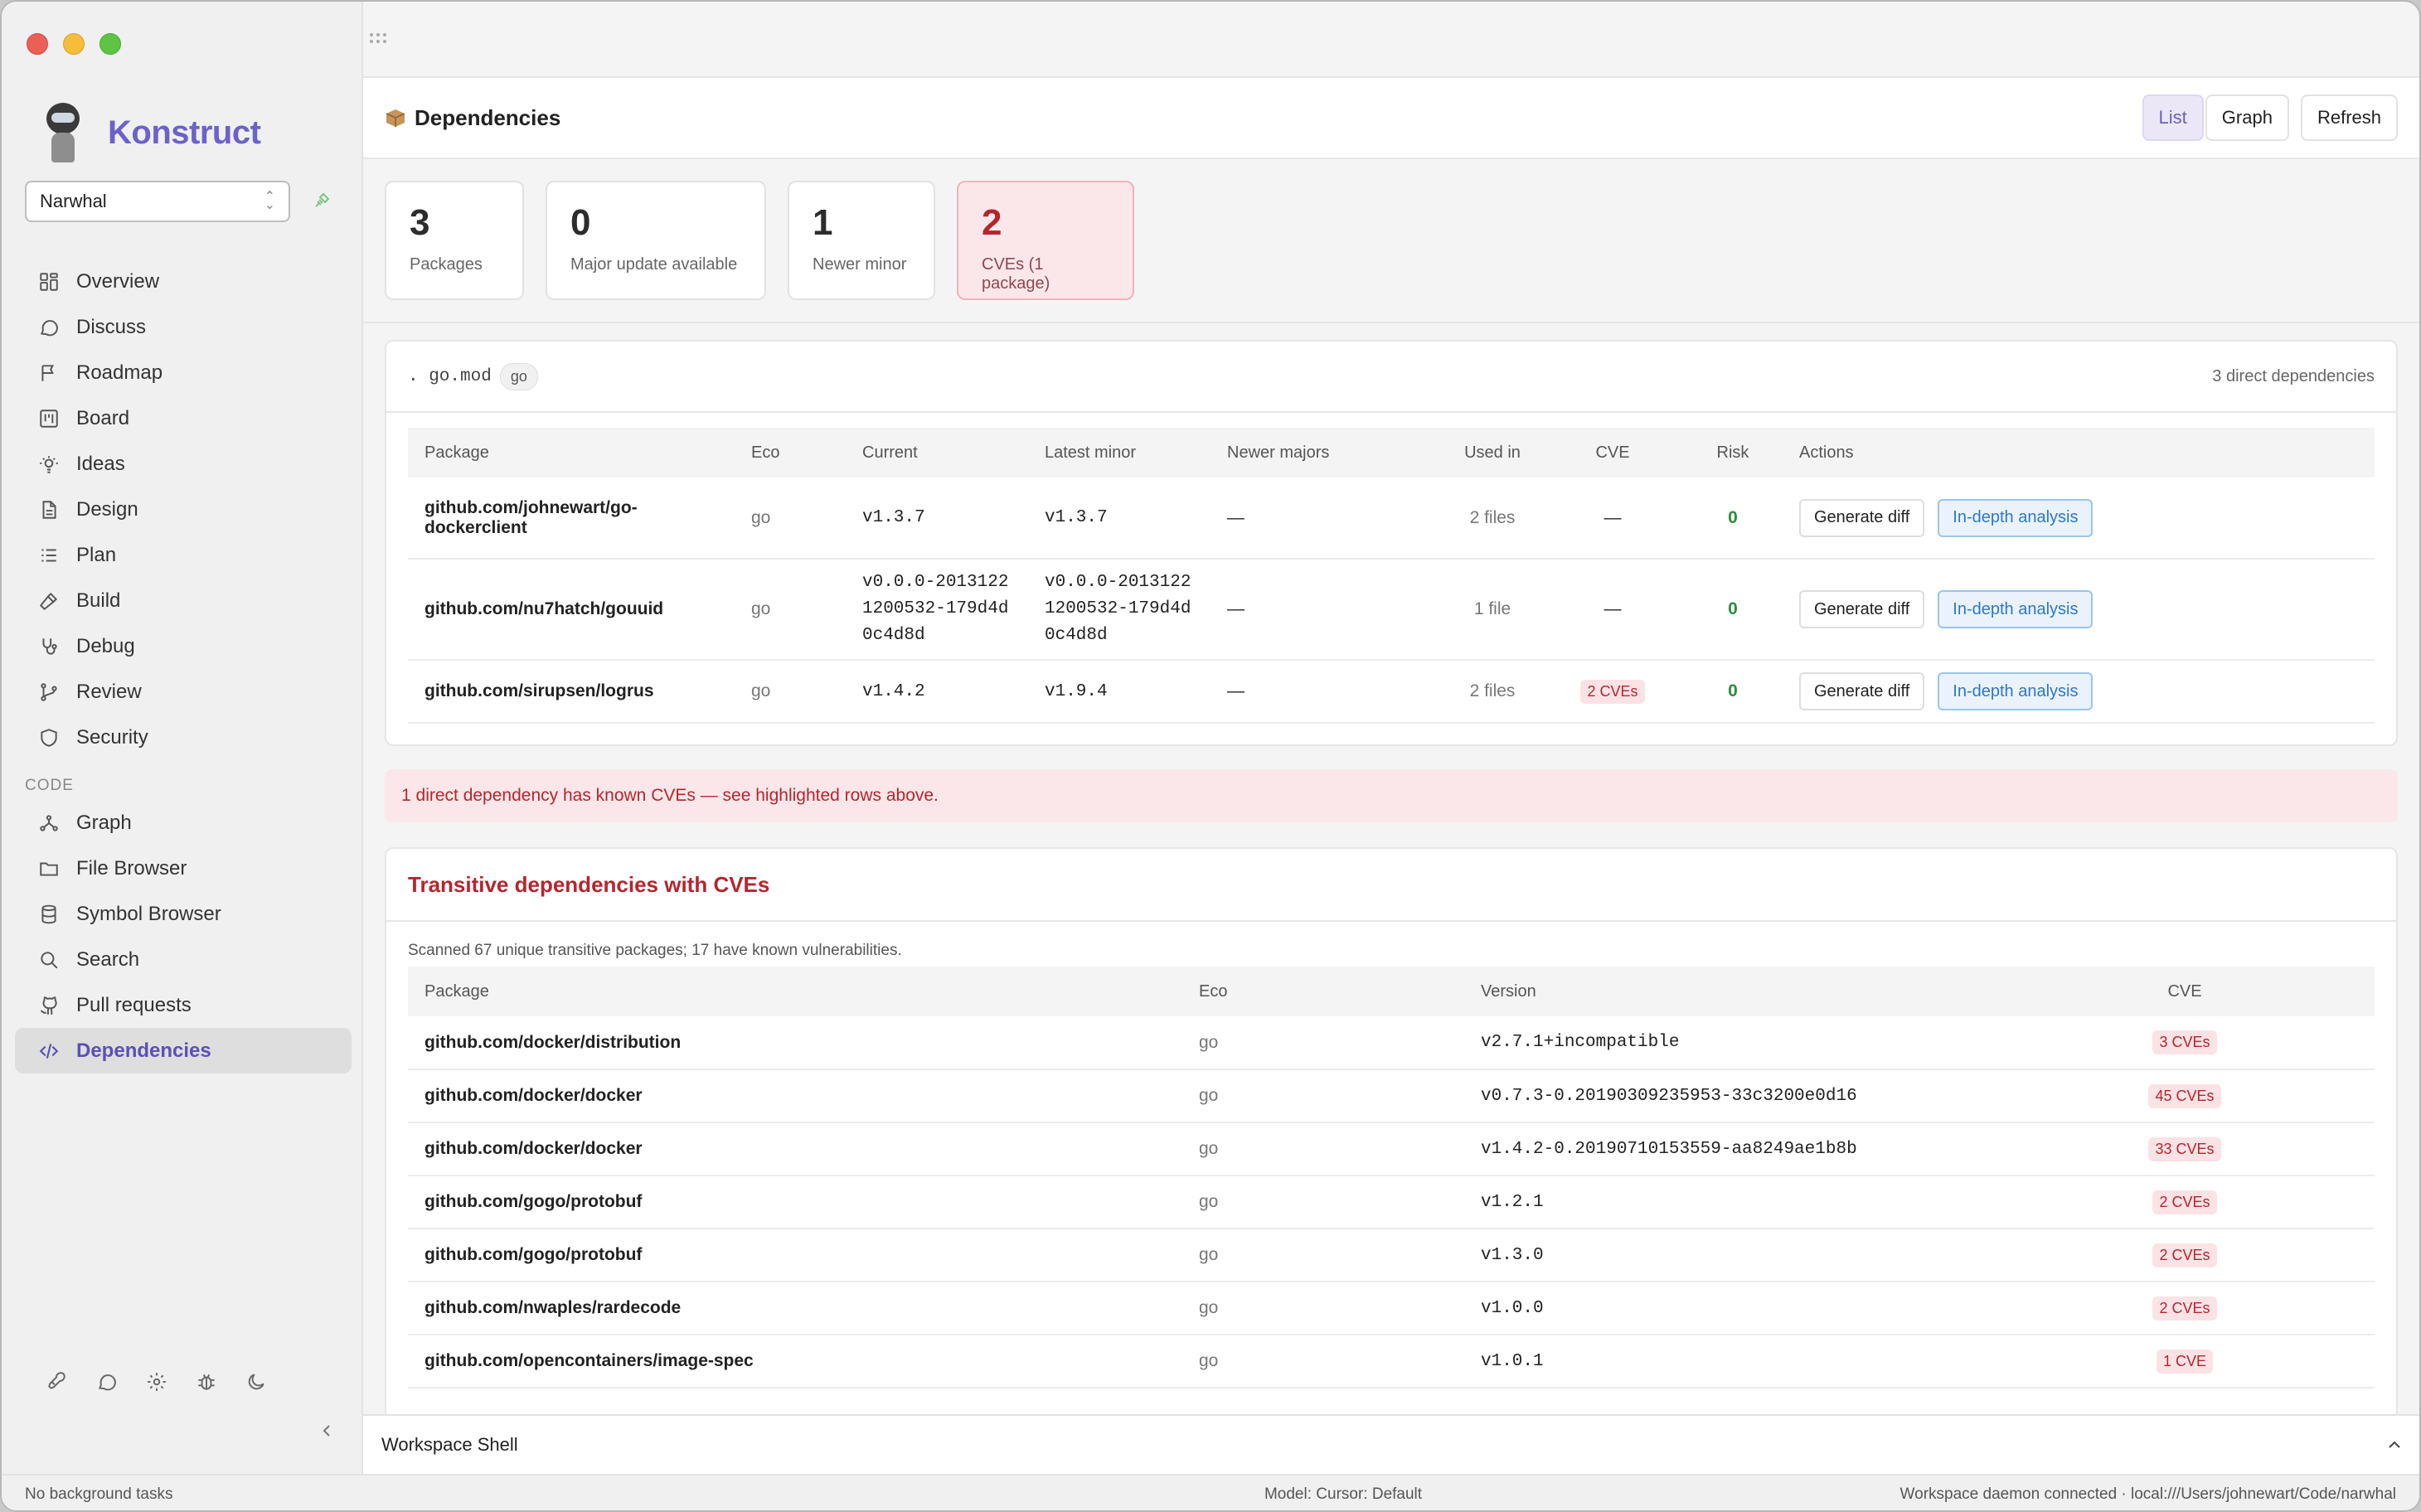 Image resolution: width=2421 pixels, height=1512 pixels. What do you see at coordinates (378, 38) in the screenshot?
I see `drag-handle-icon` at bounding box center [378, 38].